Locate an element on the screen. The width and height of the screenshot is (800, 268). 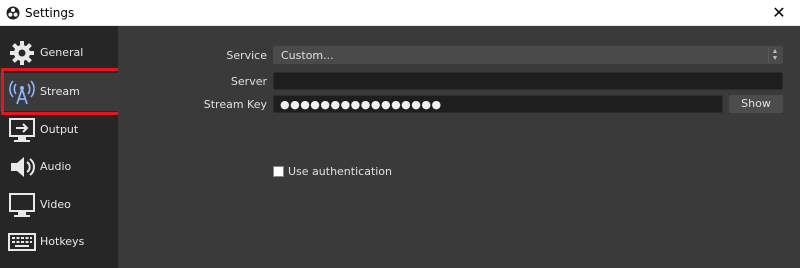
speaker-icon is located at coordinates (23, 167).